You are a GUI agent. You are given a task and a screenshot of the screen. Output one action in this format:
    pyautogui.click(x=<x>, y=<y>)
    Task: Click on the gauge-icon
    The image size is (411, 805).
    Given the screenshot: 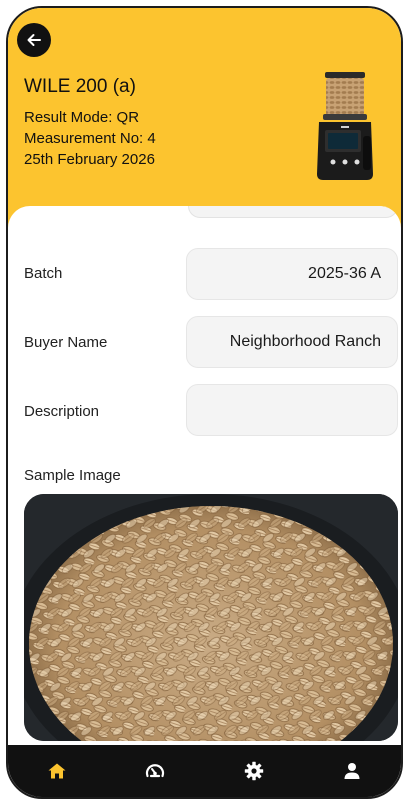 What is the action you would take?
    pyautogui.click(x=155, y=771)
    